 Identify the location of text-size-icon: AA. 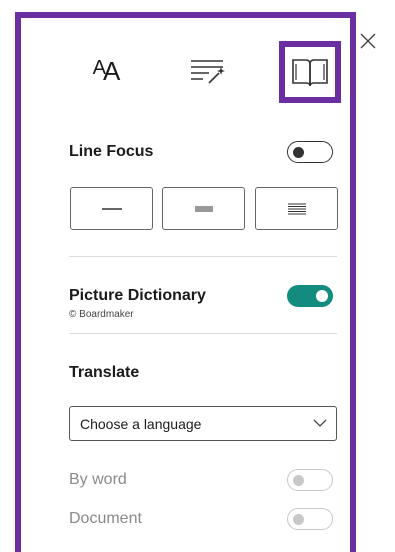
(106, 70).